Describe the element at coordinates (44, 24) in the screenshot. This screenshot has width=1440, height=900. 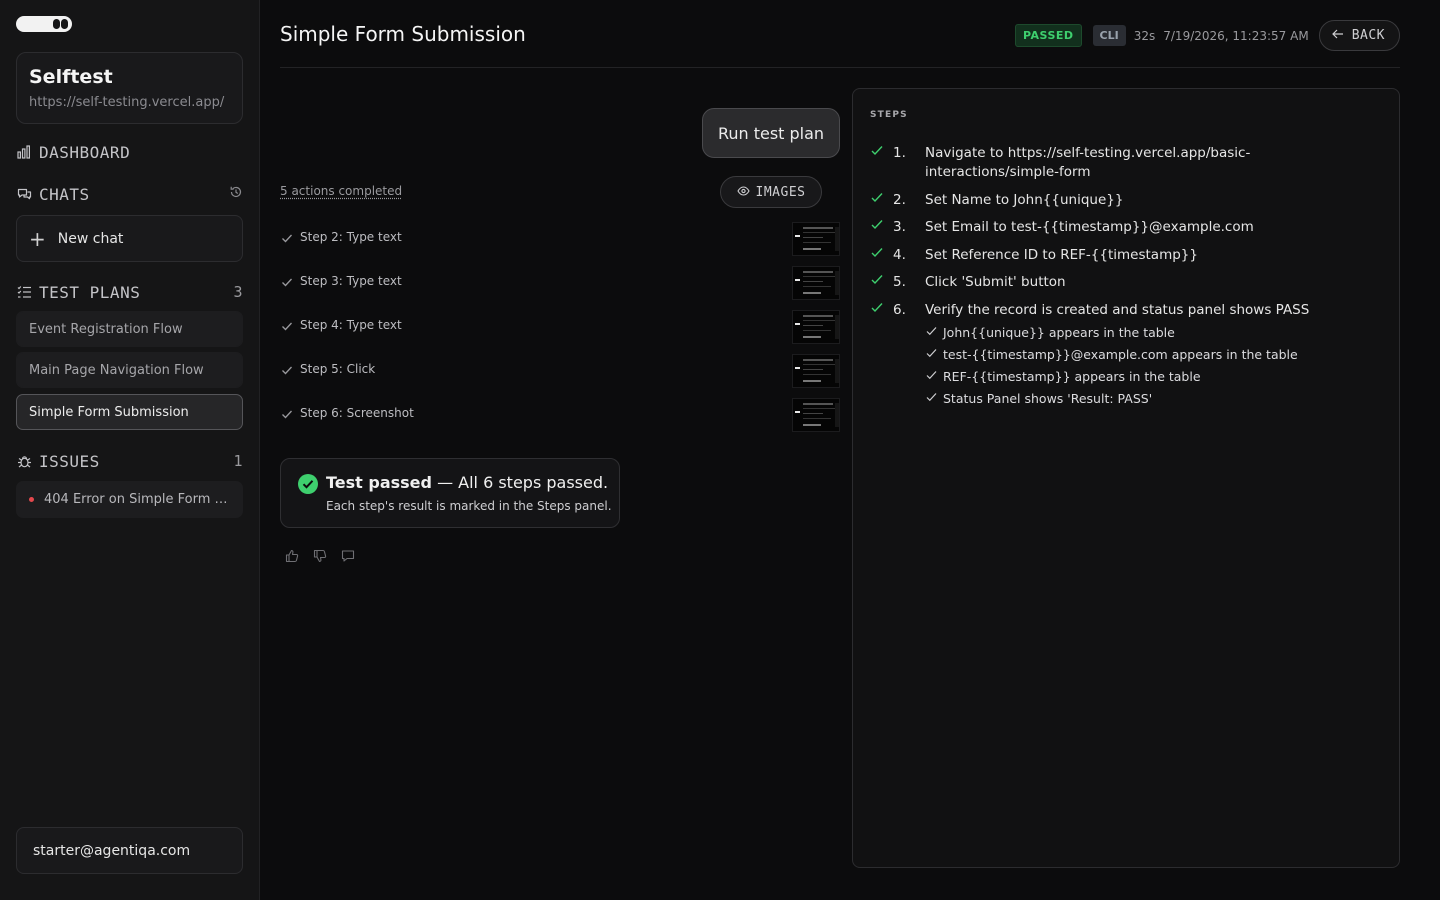
I see `sidebar-toggle` at that location.